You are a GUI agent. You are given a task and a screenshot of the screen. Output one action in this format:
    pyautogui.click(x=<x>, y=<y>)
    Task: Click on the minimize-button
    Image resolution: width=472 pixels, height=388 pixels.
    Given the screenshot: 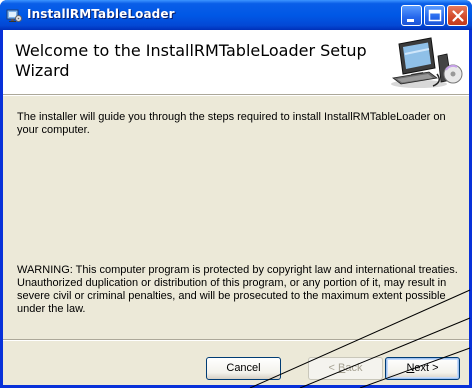 What is the action you would take?
    pyautogui.click(x=411, y=15)
    